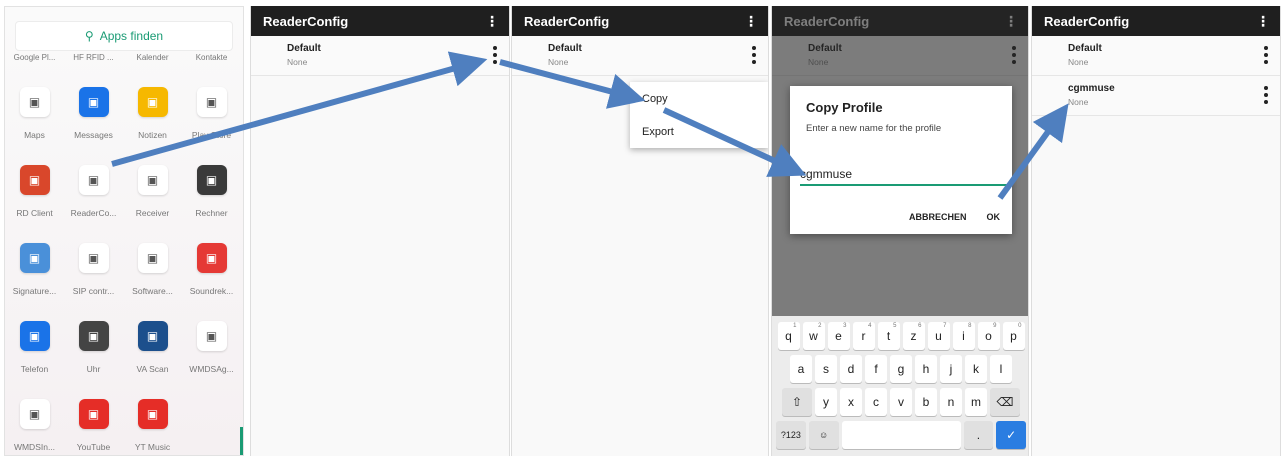 This screenshot has width=1284, height=459. Describe the element at coordinates (791, 435) in the screenshot. I see `symbols-key: ?123` at that location.